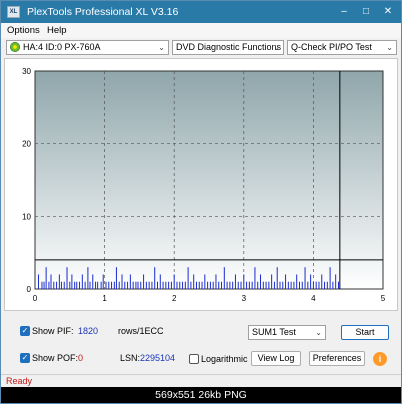 The image size is (402, 404). Describe the element at coordinates (53, 331) in the screenshot. I see `show-pif-label: Show PIF:` at that location.